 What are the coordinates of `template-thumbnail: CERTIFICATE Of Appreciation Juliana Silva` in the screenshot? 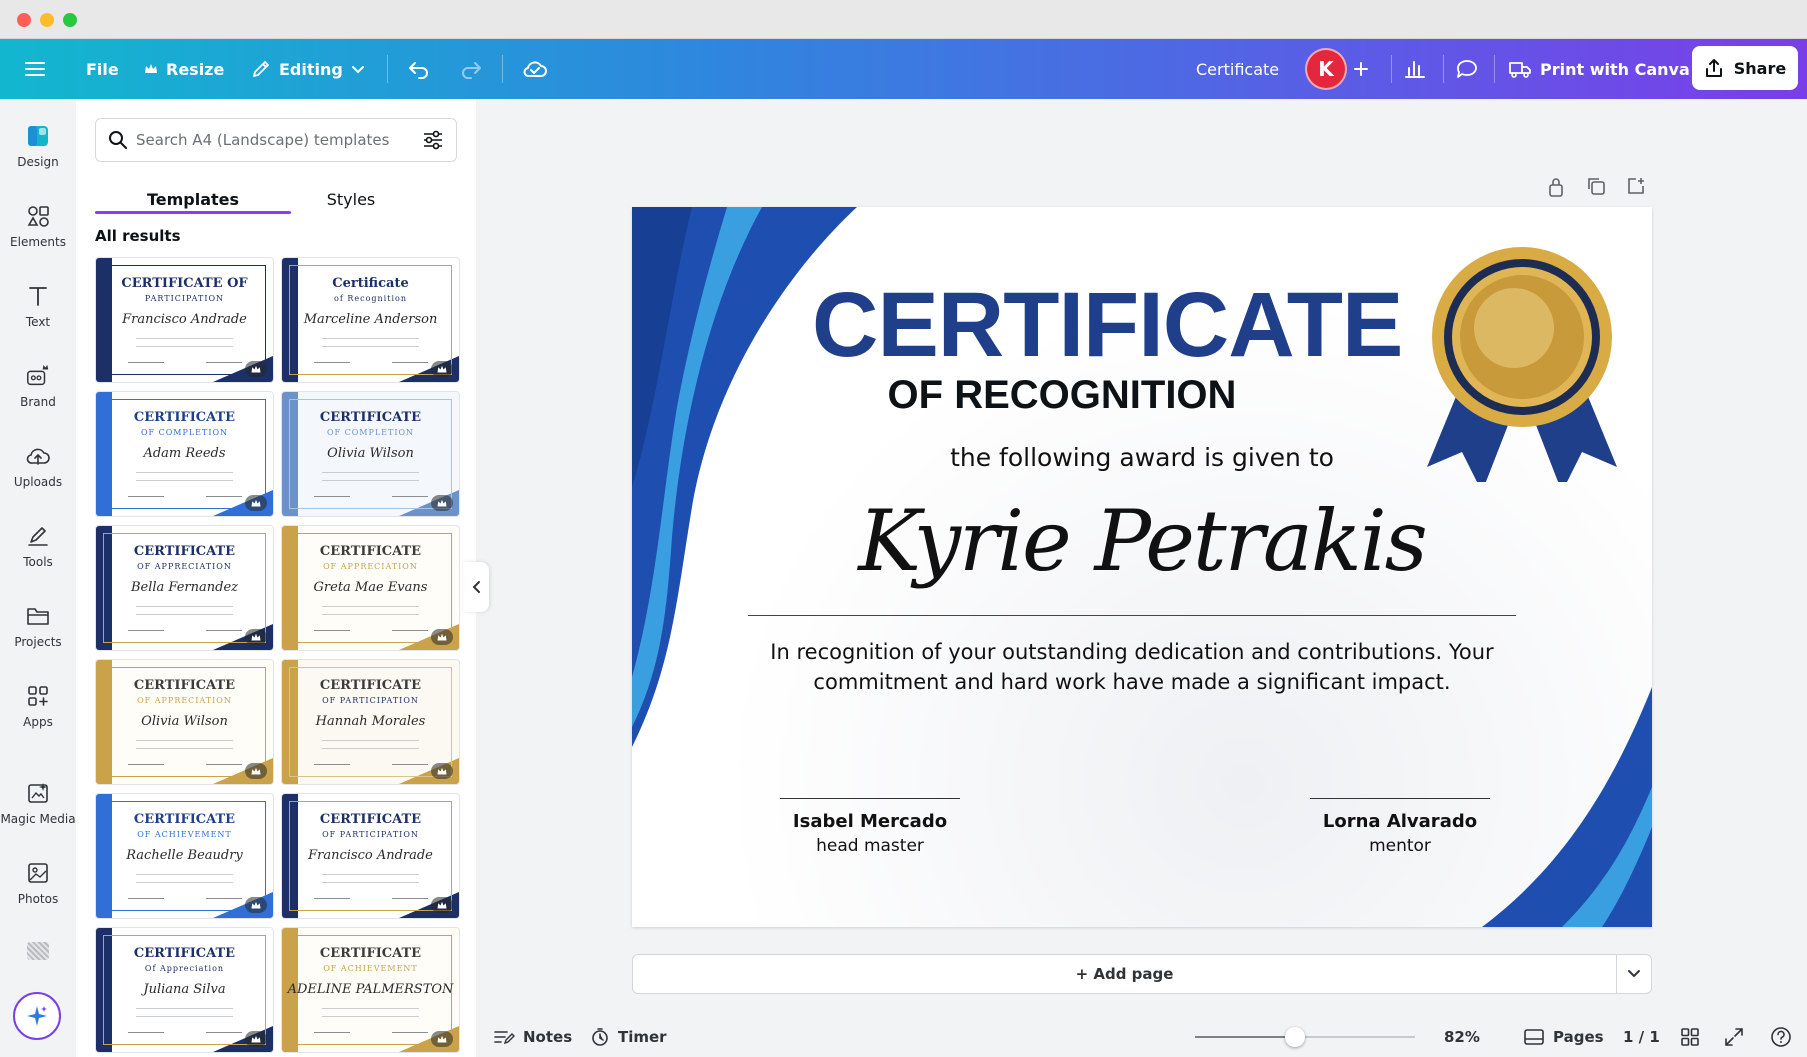 It's located at (184, 990).